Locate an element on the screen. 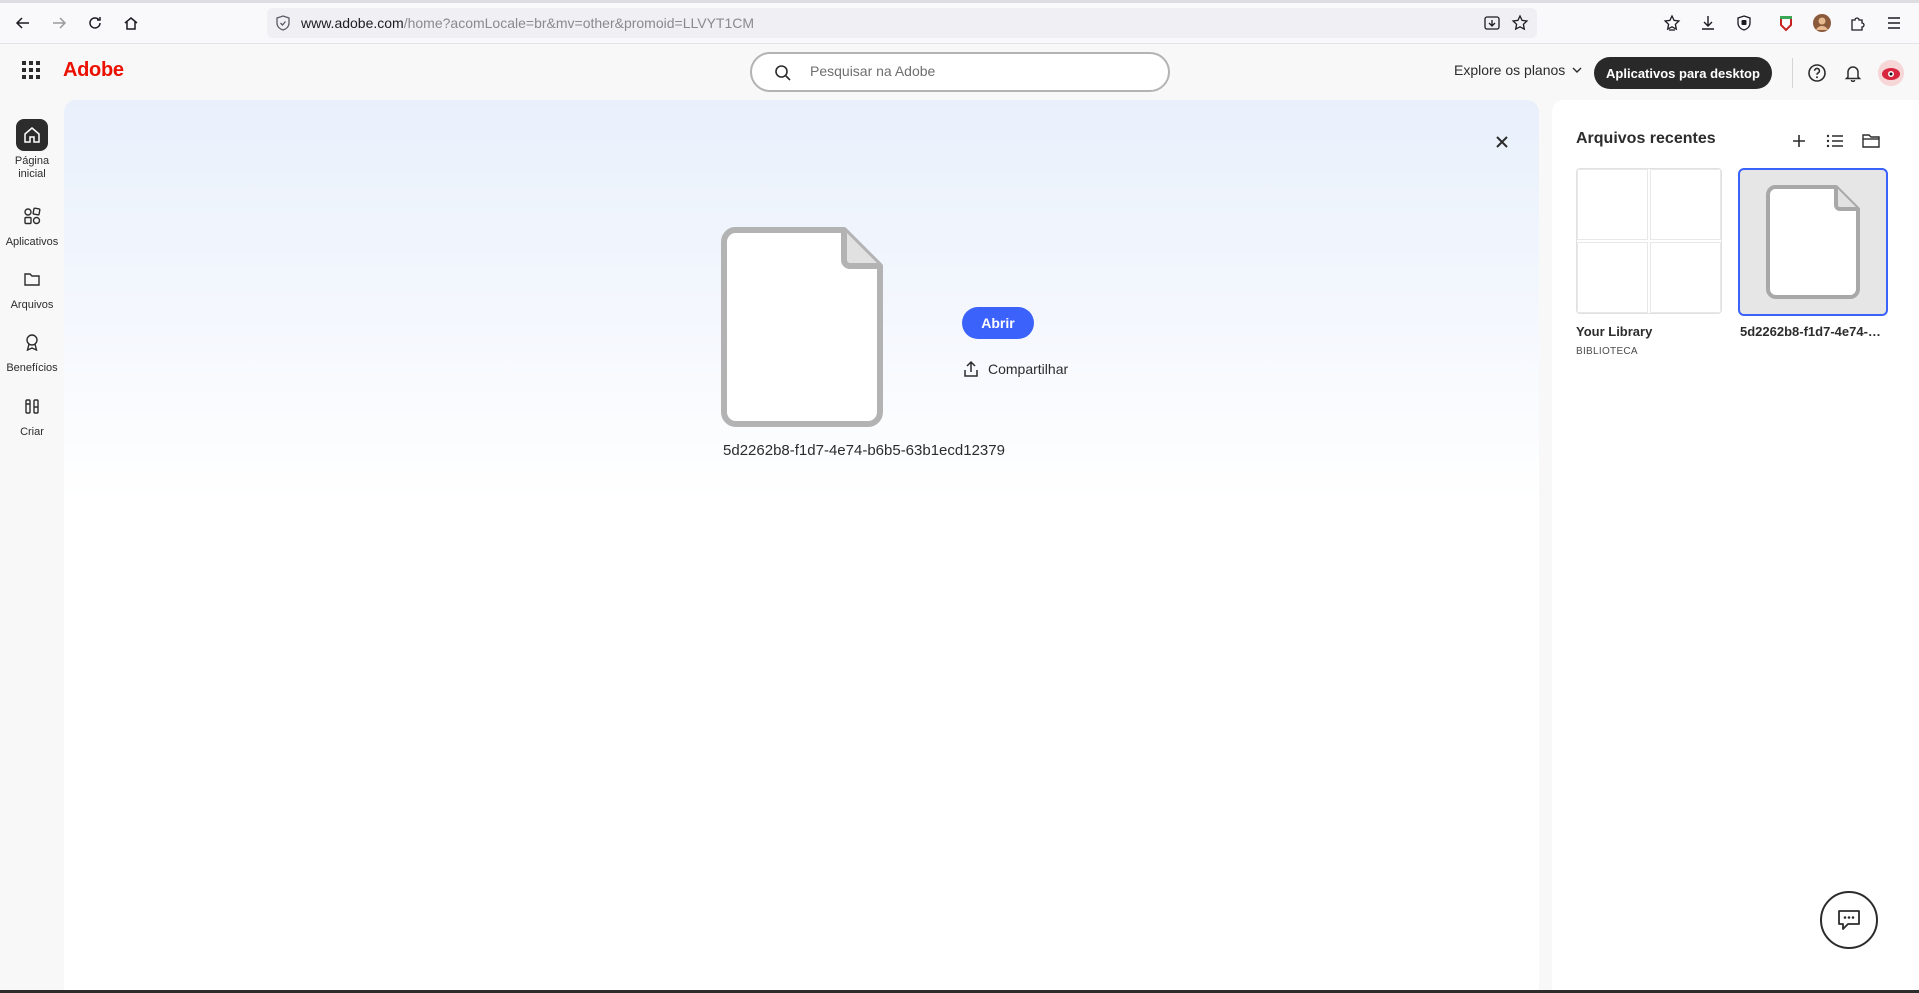  grid-icon is located at coordinates (31, 70).